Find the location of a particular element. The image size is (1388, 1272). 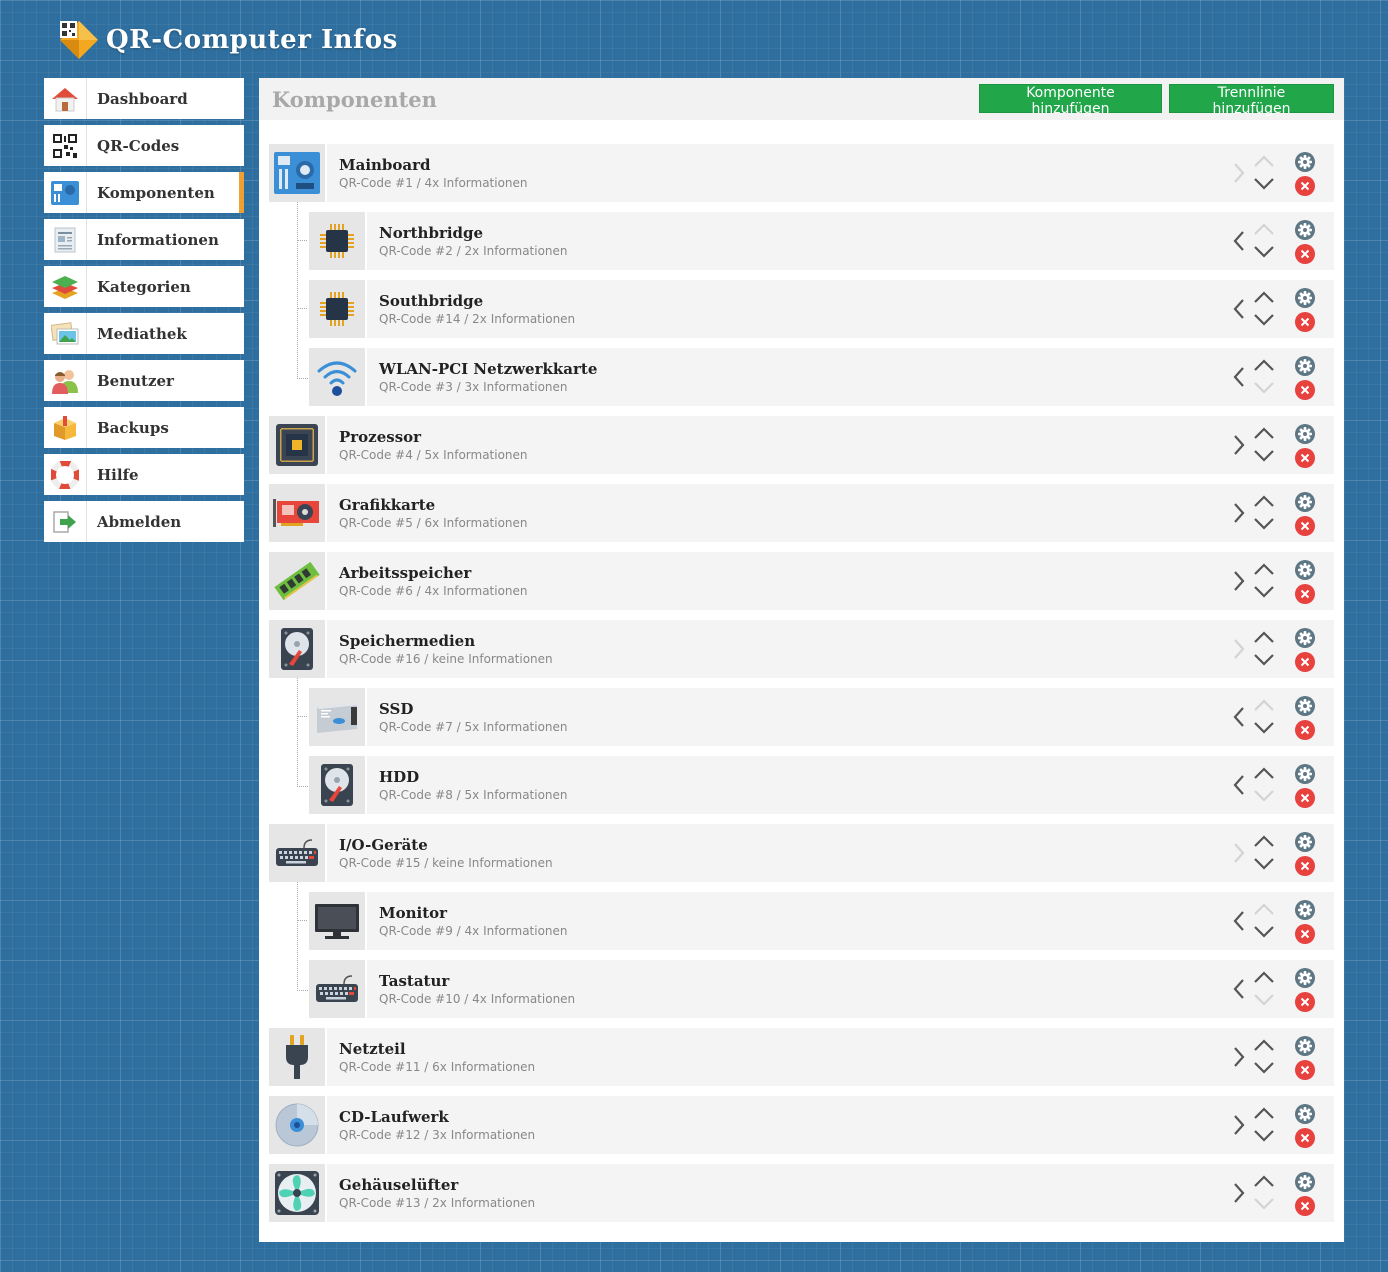

component-row: Monitor QR-Code #9 / 4x Informationen is located at coordinates (821, 921).